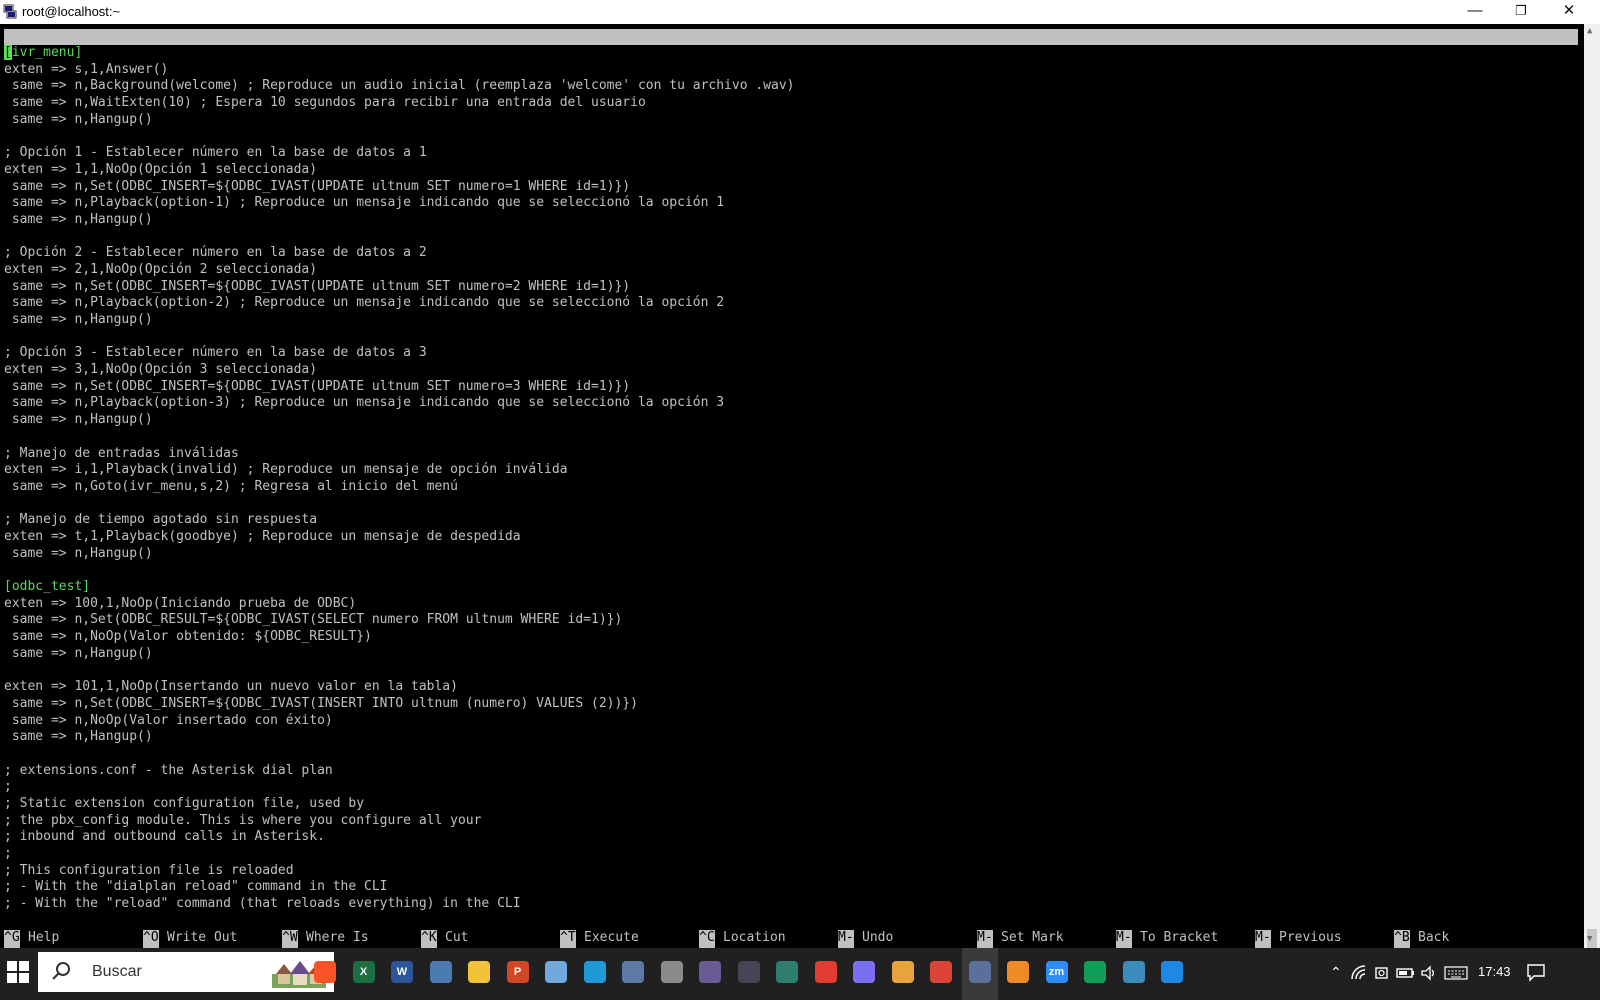  I want to click on shortcut-cut: ^K Cut, so click(444, 938).